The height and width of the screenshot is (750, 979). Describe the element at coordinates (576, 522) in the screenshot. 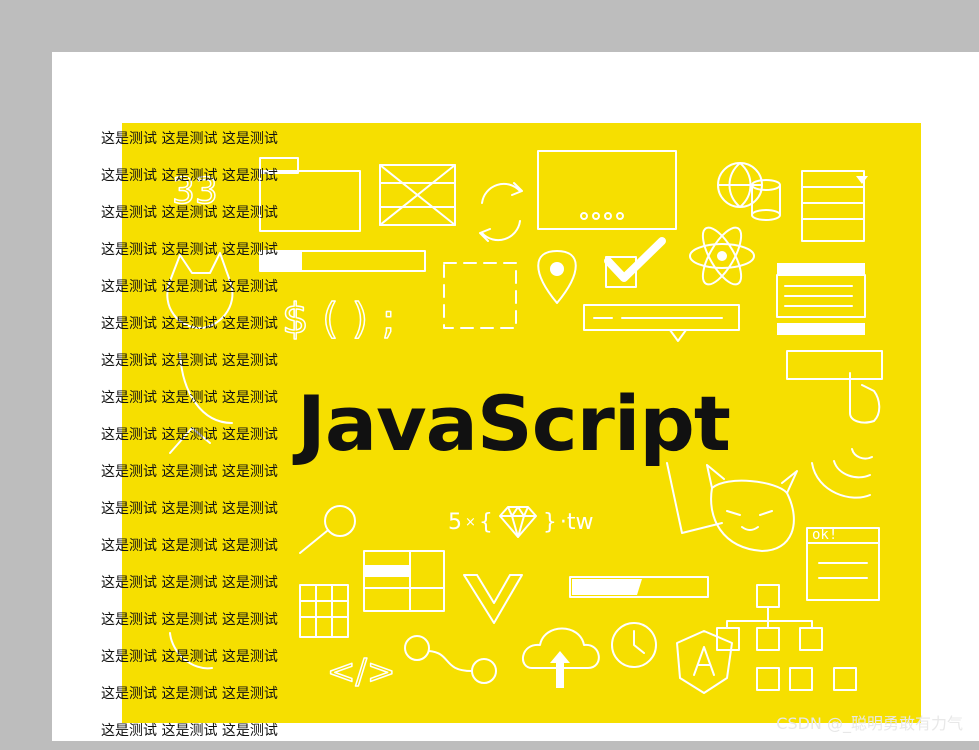

I see `logo-suffix: ·tw` at that location.